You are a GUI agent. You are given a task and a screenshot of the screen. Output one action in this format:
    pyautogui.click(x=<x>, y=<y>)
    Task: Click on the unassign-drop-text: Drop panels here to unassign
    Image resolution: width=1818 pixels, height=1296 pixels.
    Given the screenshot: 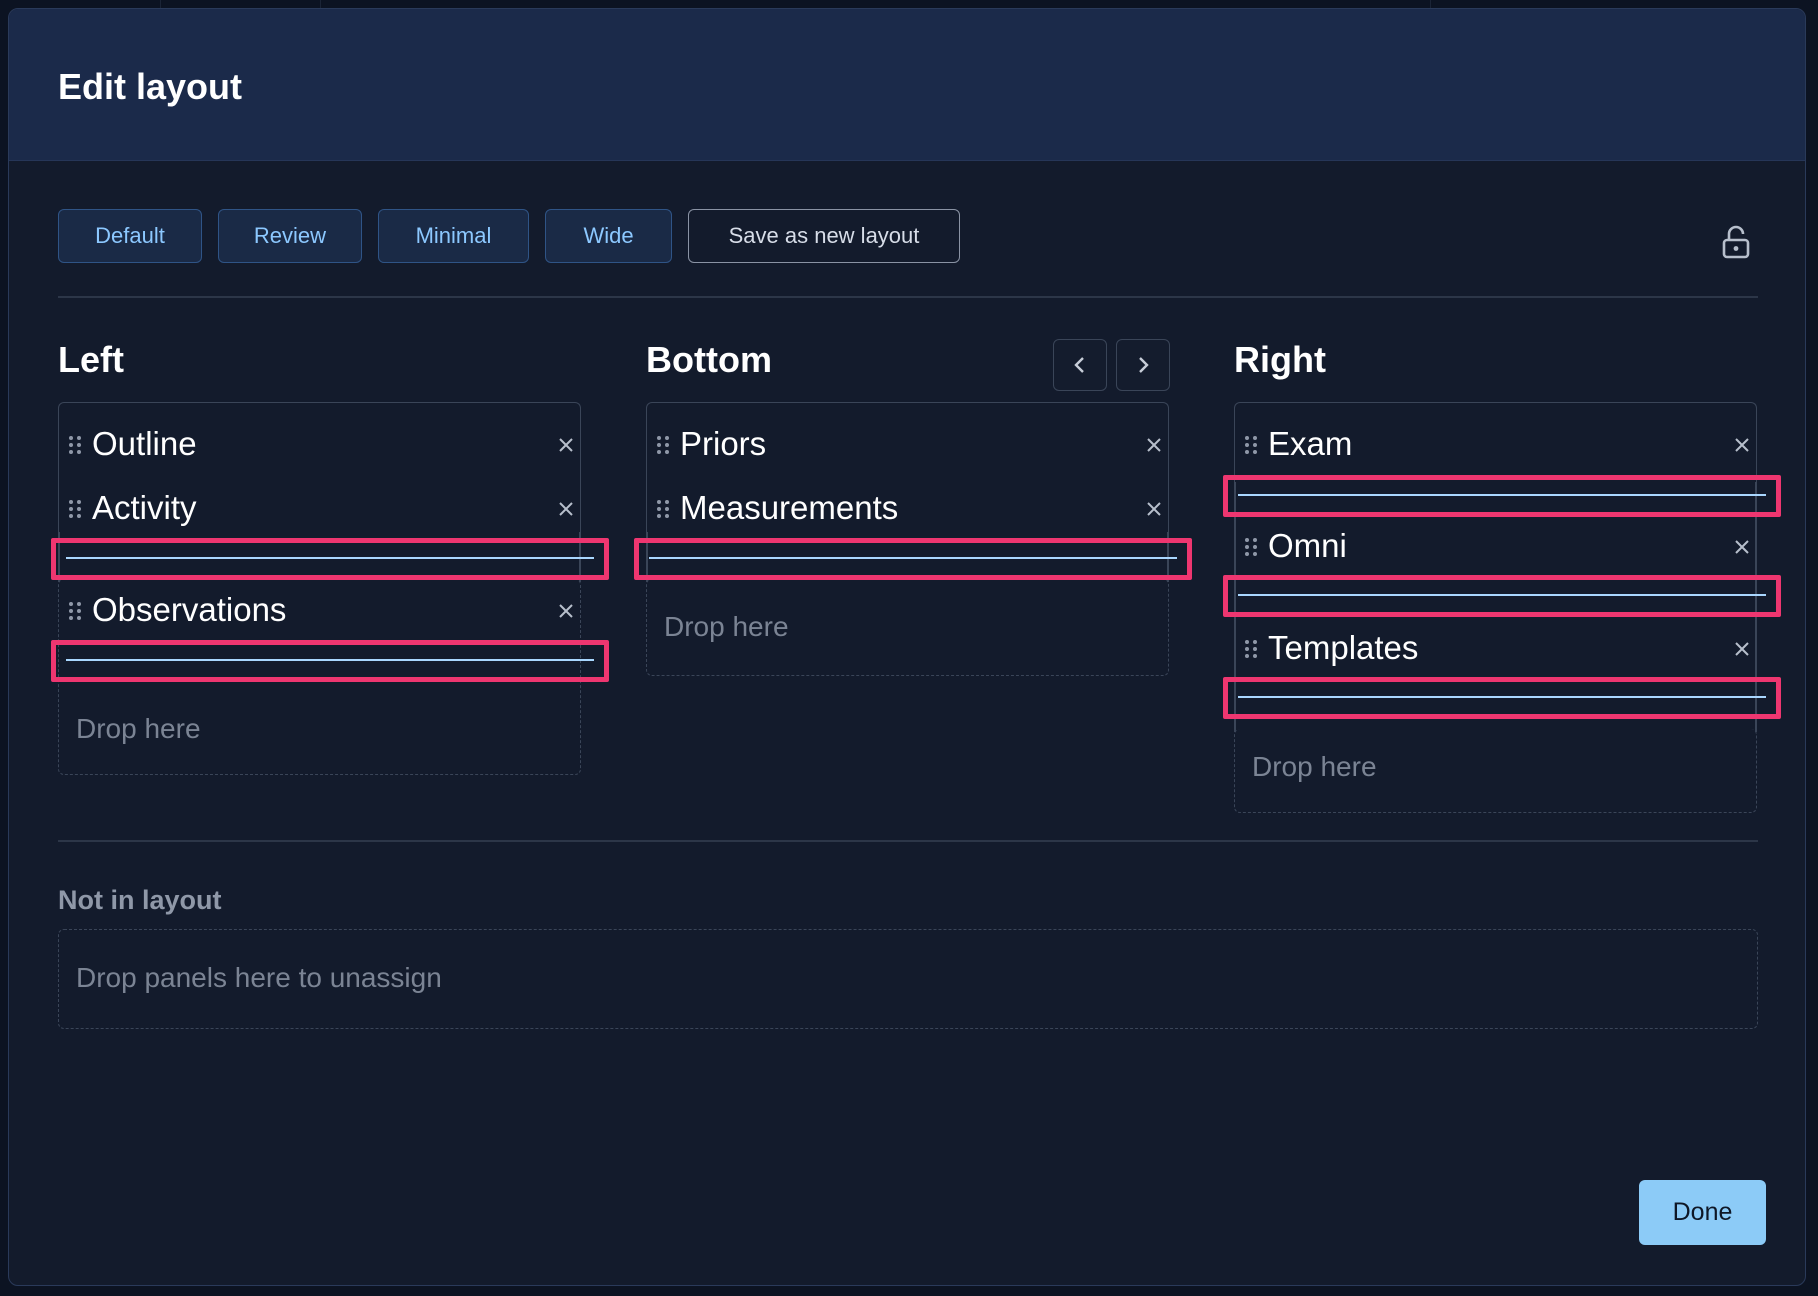 What is the action you would take?
    pyautogui.click(x=259, y=977)
    